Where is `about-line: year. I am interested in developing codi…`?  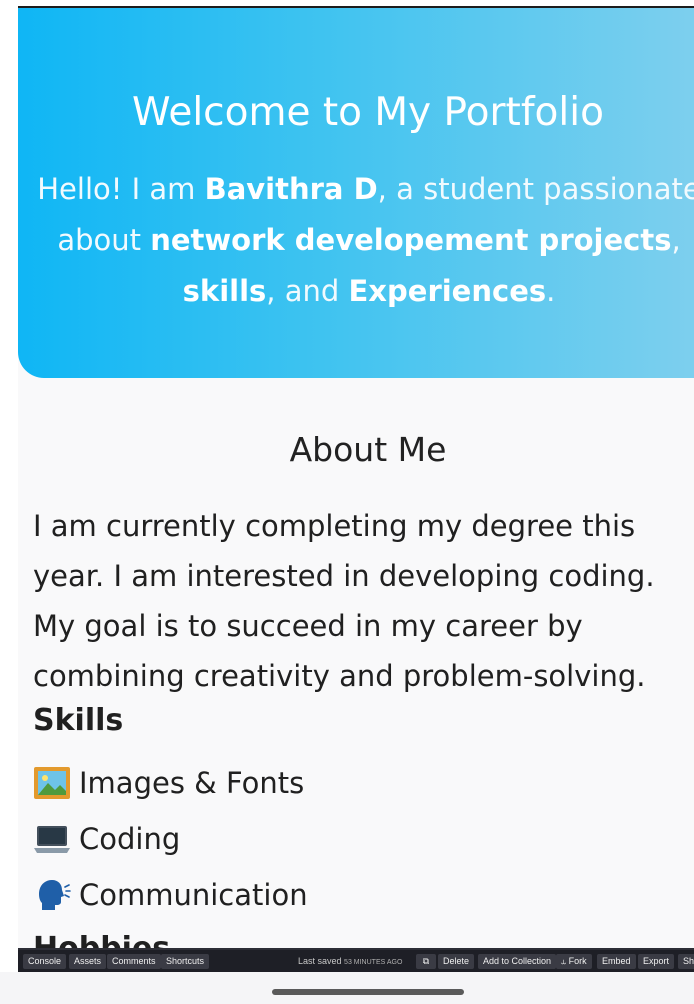 about-line: year. I am interested in developing codi… is located at coordinates (344, 576).